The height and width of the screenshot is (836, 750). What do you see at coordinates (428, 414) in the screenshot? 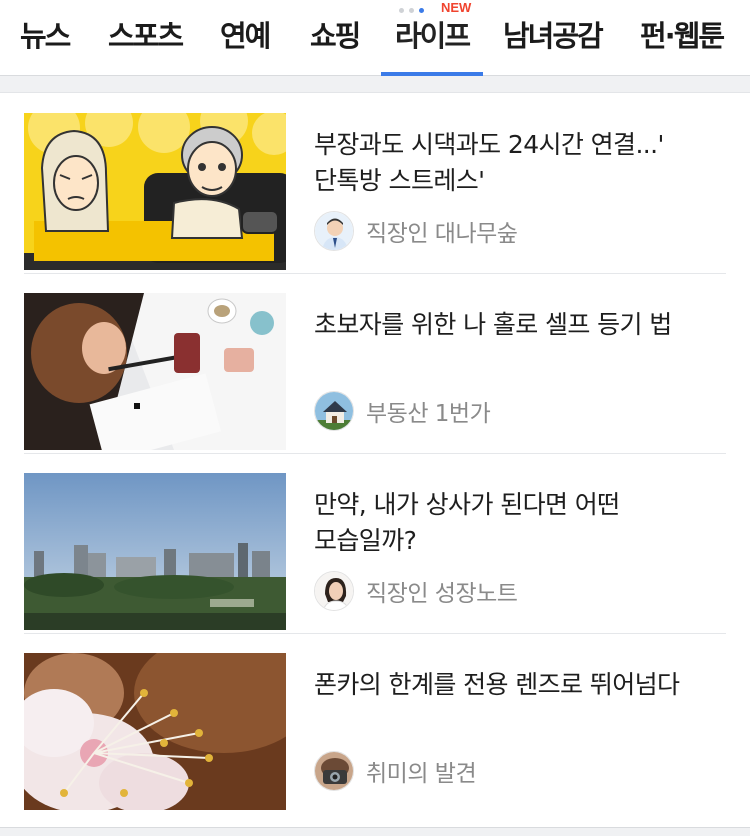
I see `source-name: 부동산 1번가` at bounding box center [428, 414].